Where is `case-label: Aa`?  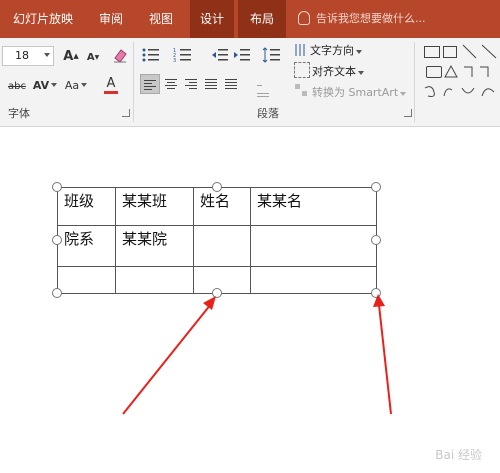
case-label: Aa is located at coordinates (72, 85).